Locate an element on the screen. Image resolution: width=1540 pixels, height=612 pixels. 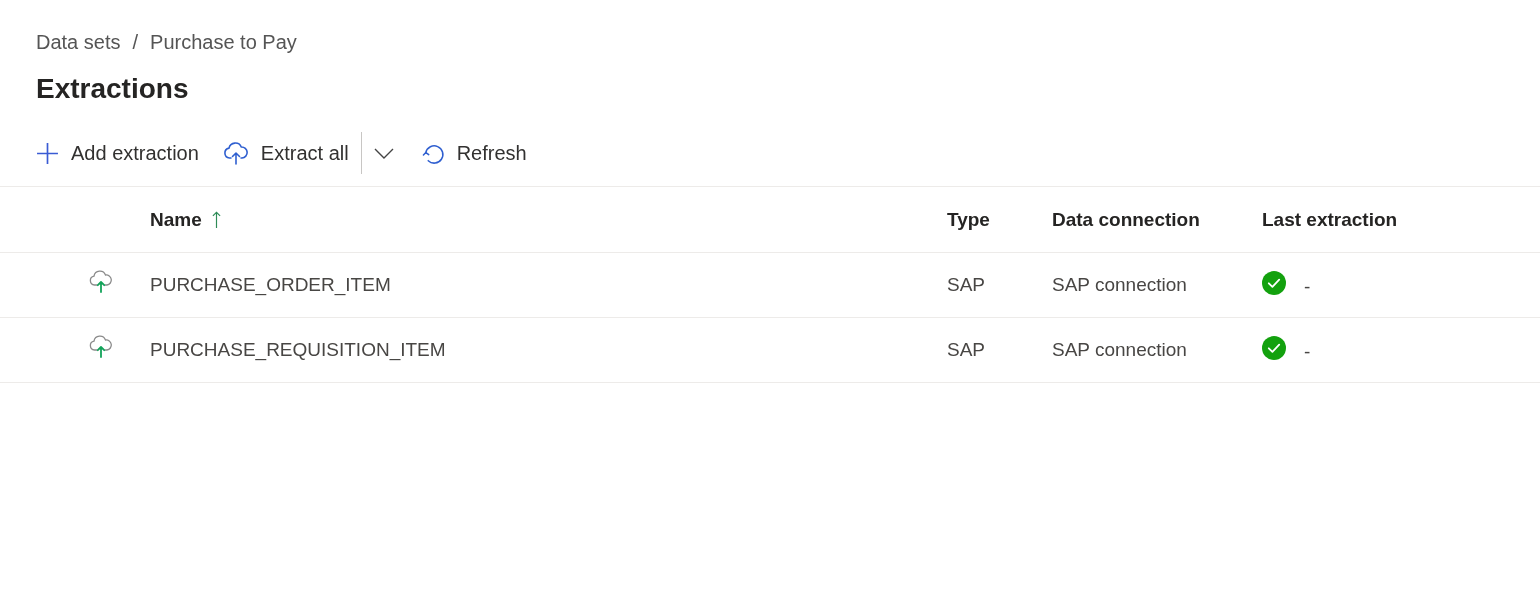
page-title: Extractions is located at coordinates (112, 89).